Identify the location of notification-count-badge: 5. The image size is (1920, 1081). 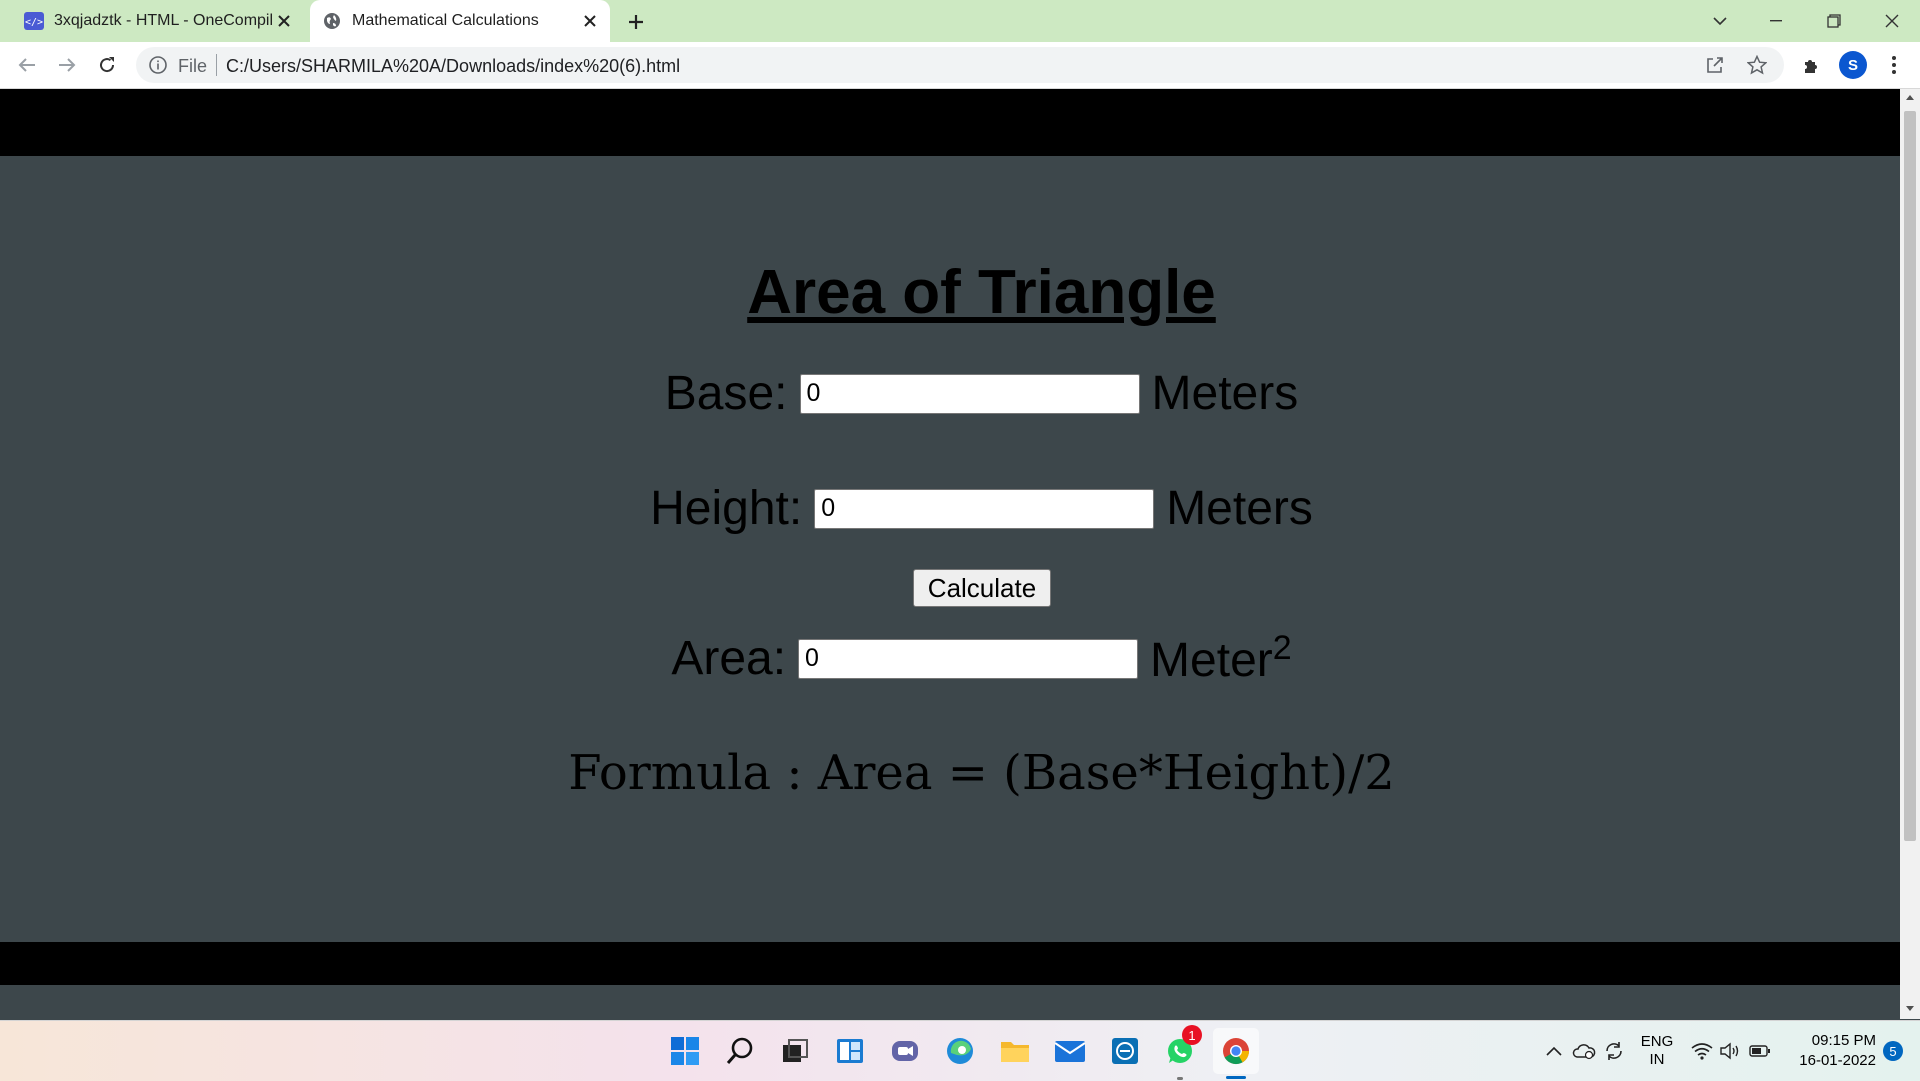
(1893, 1051).